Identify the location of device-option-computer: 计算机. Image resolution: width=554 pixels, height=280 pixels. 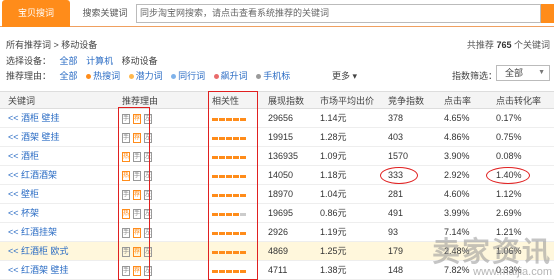
(99, 61).